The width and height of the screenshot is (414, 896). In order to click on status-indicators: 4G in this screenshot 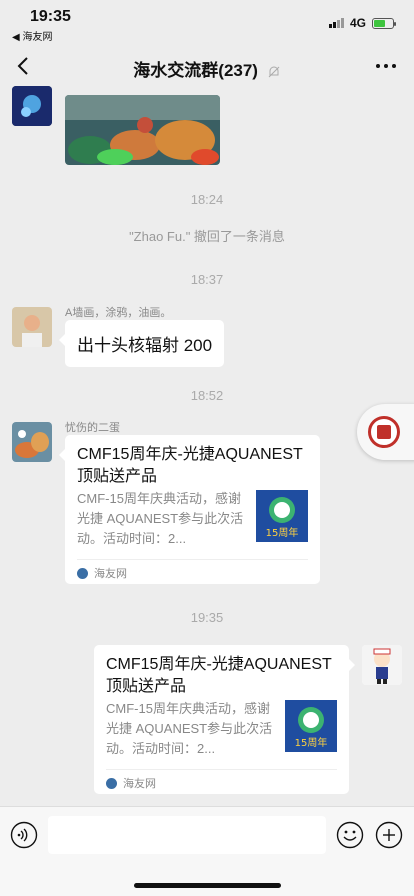, I will do `click(362, 23)`.